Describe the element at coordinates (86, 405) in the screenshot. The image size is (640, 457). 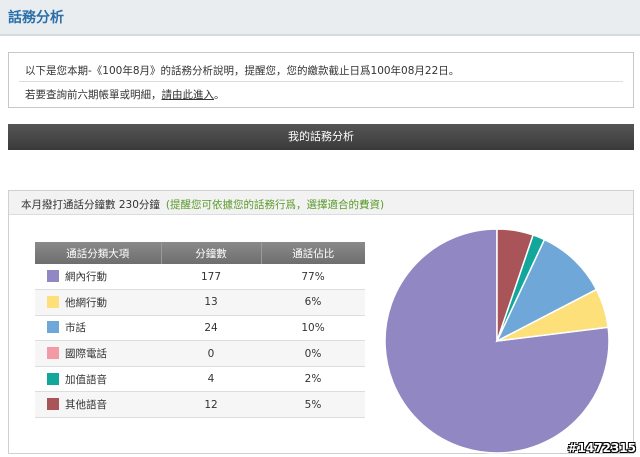
I see `category-label: 其他語音` at that location.